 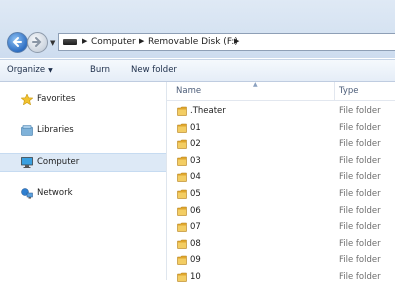 I want to click on back-button, so click(x=17, y=42).